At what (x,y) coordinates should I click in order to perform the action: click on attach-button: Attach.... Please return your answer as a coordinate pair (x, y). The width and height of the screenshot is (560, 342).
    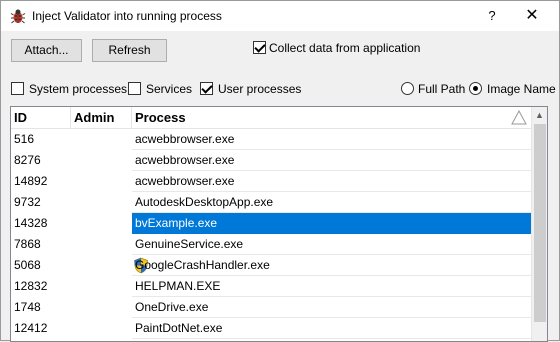
    Looking at the image, I should click on (46, 50).